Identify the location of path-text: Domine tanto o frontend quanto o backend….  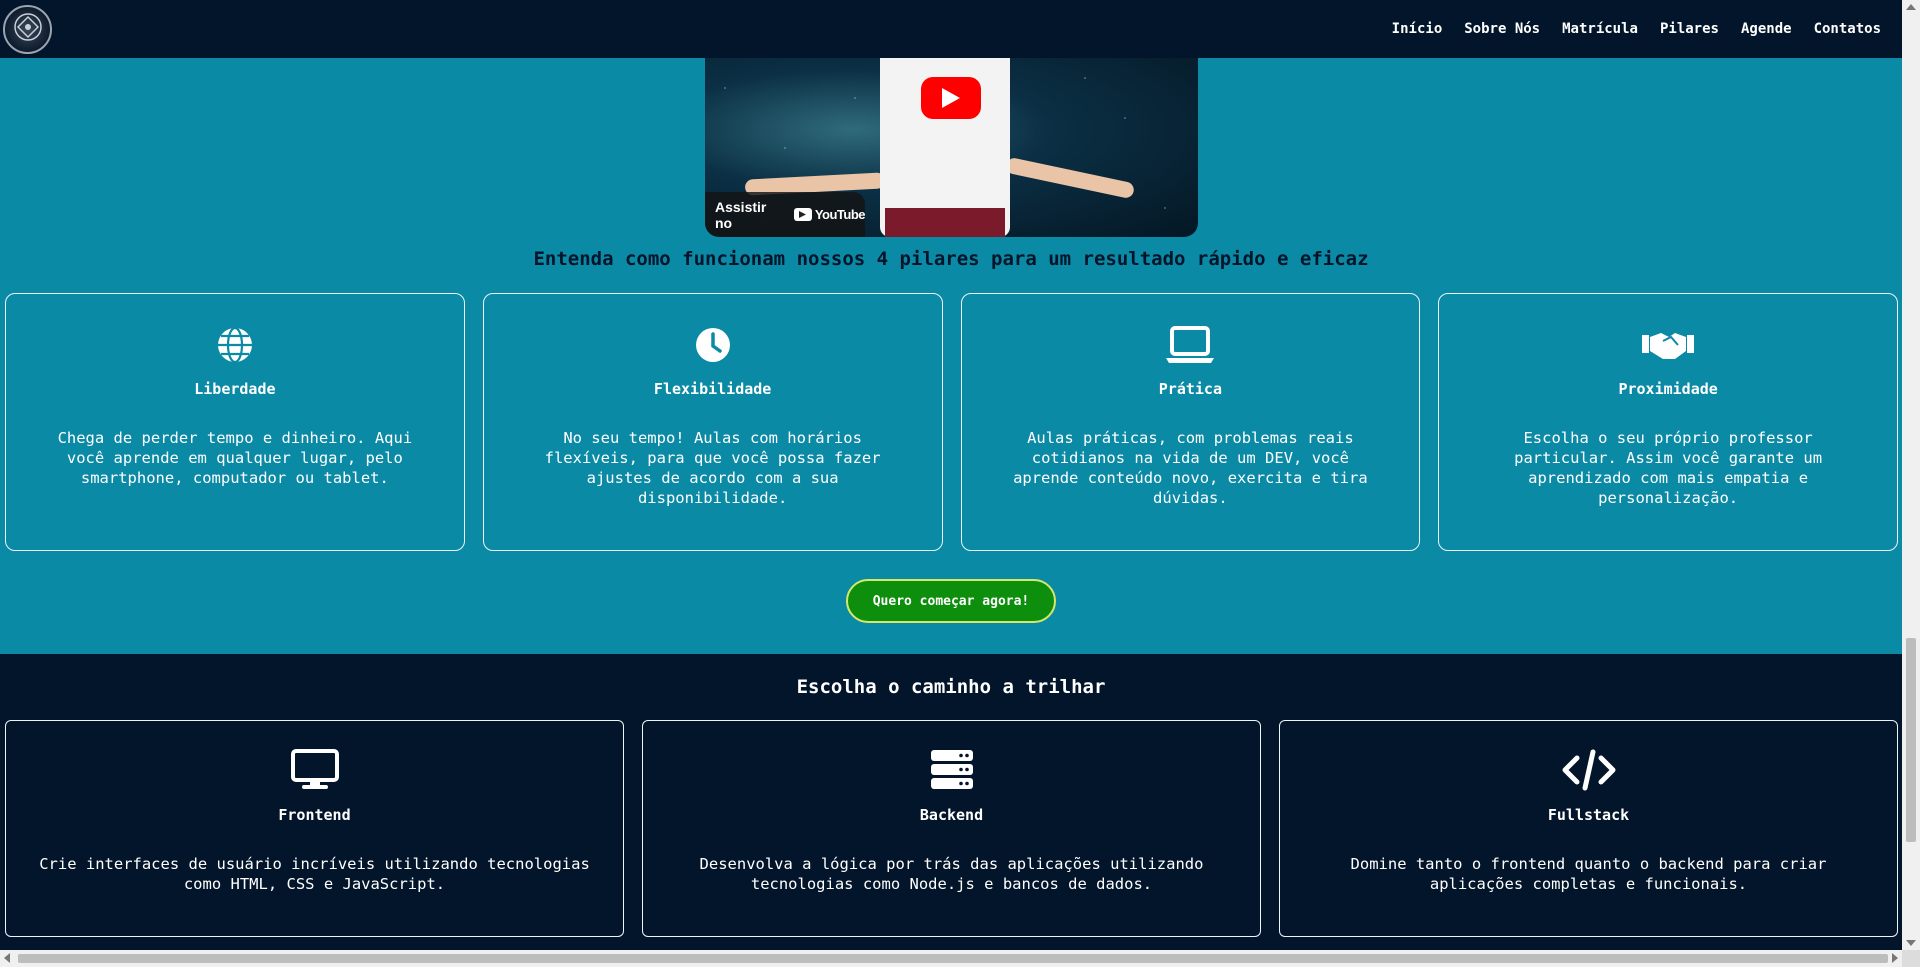
(1588, 874).